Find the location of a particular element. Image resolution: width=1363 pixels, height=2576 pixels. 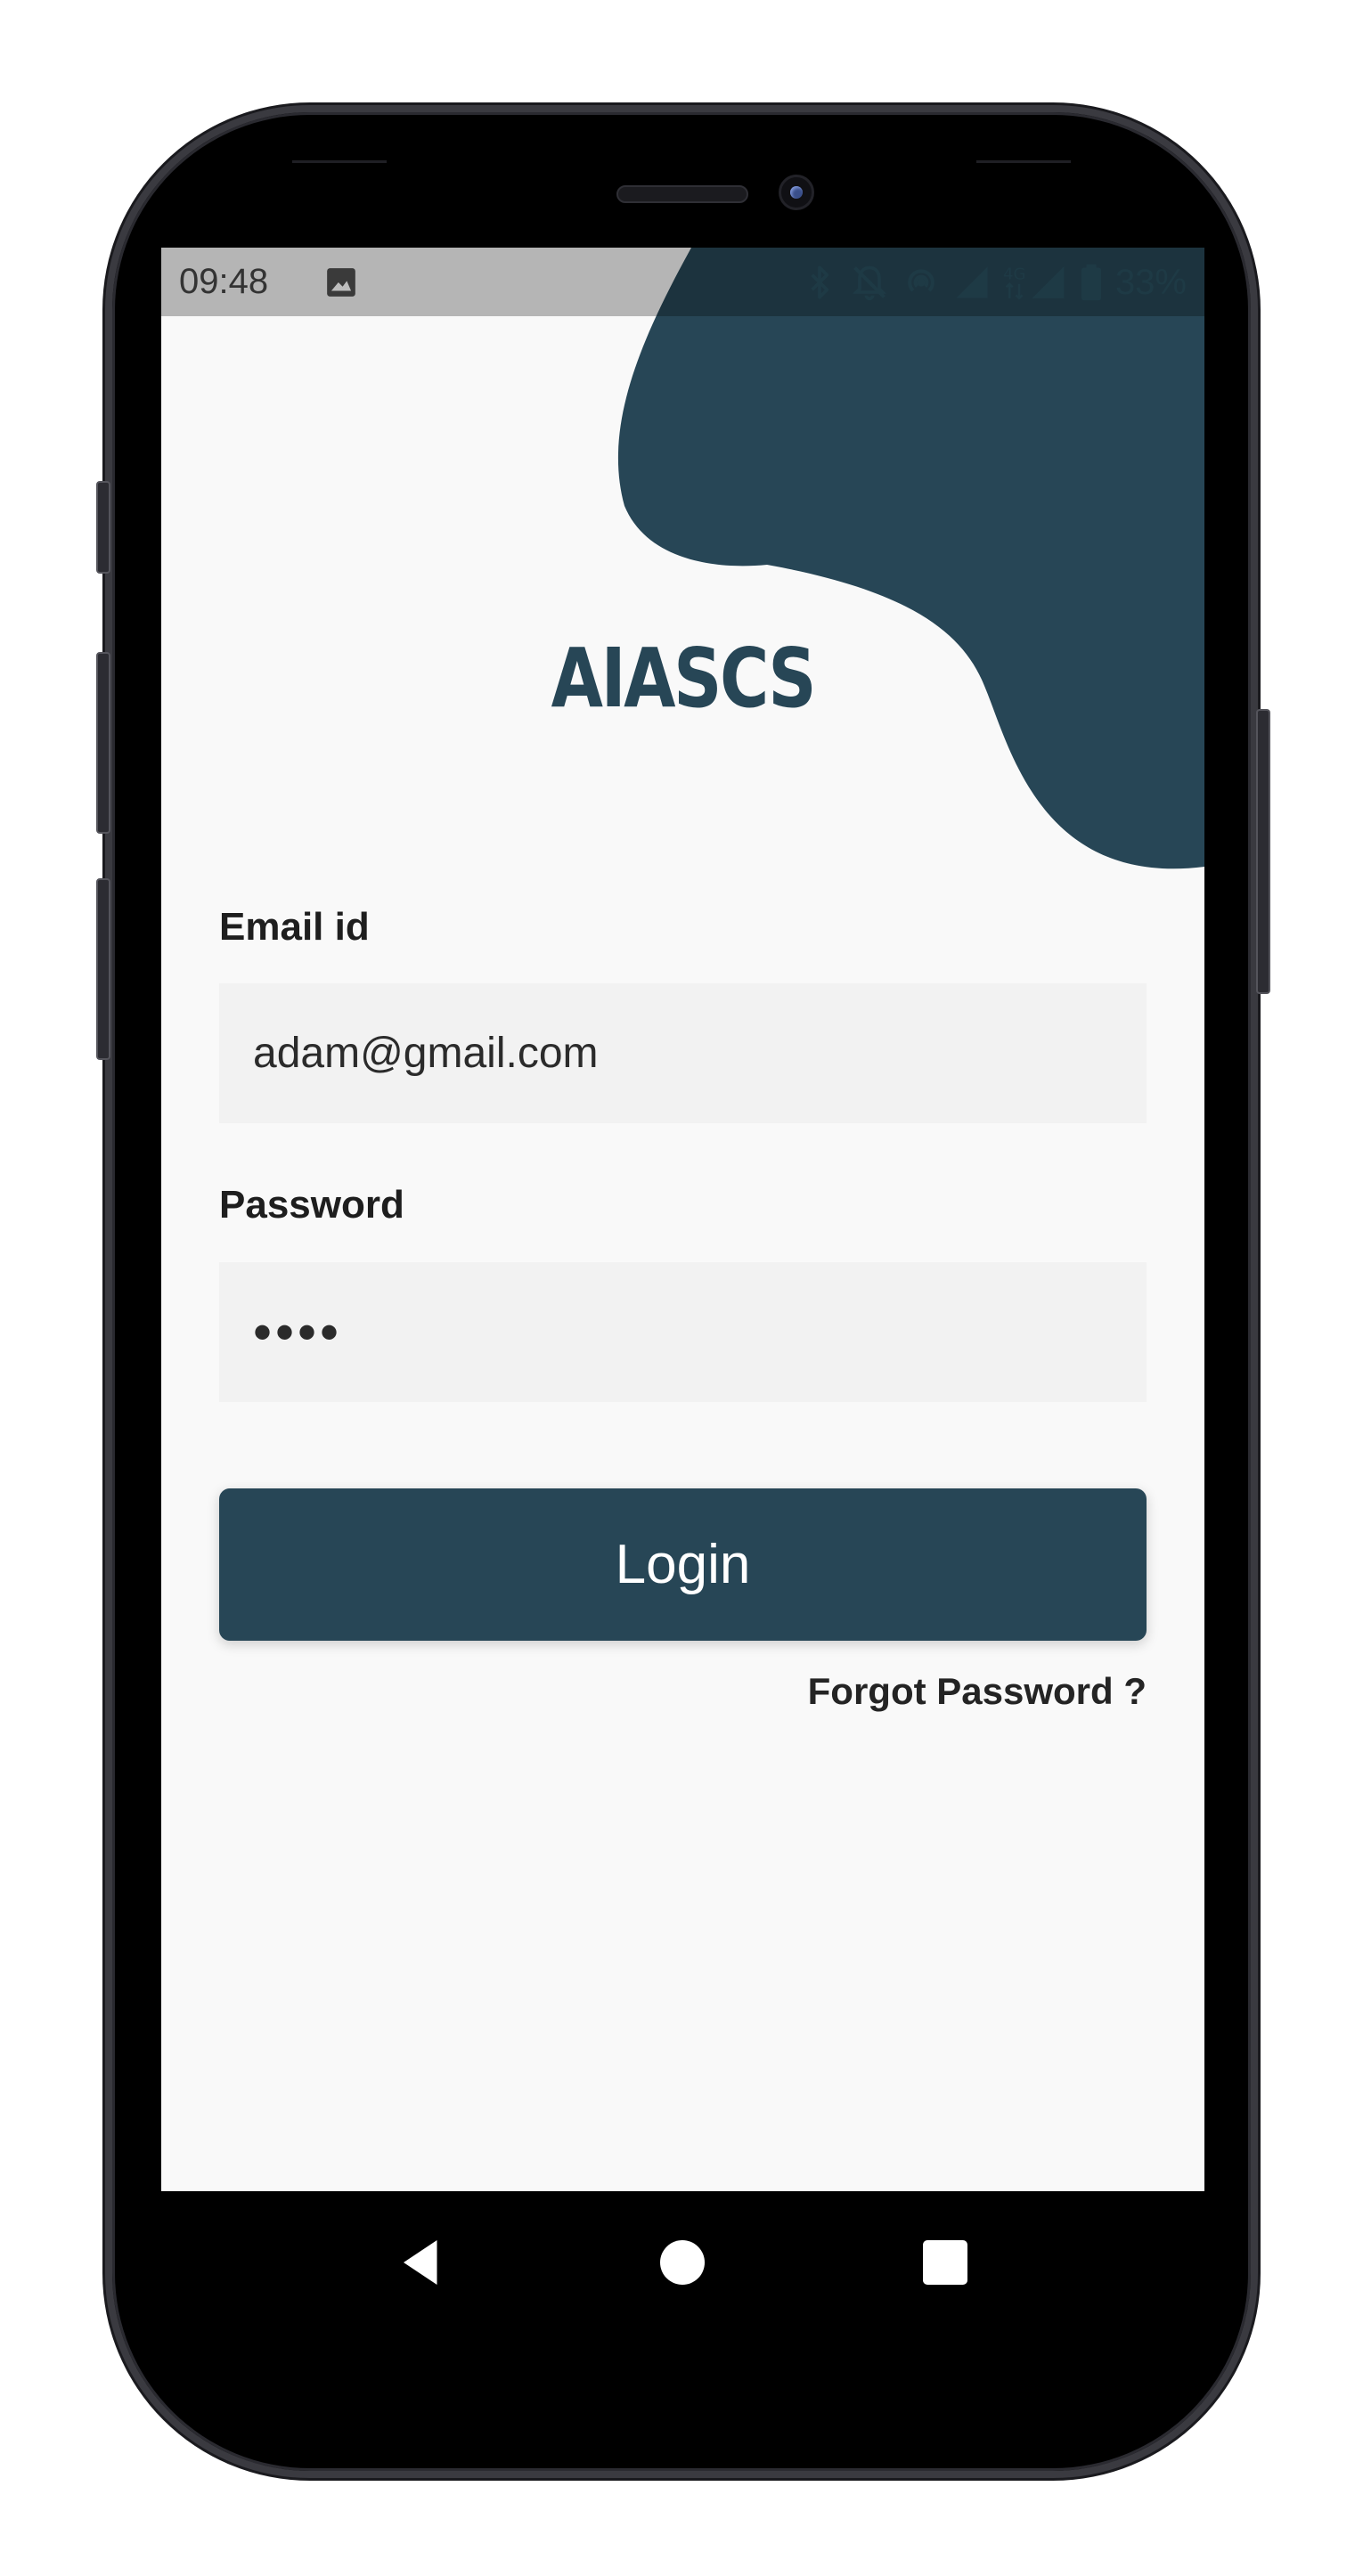

email-field: adam@gmail.com is located at coordinates (683, 1053).